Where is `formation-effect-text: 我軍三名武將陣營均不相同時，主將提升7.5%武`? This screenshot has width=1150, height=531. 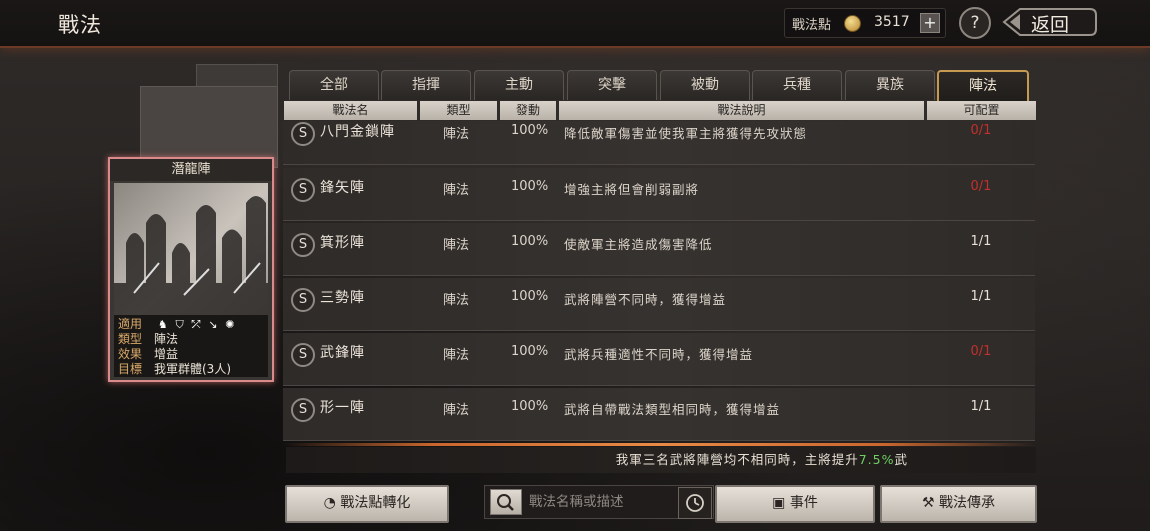 formation-effect-text: 我軍三名武將陣營均不相同時，主將提升7.5%武 is located at coordinates (762, 460).